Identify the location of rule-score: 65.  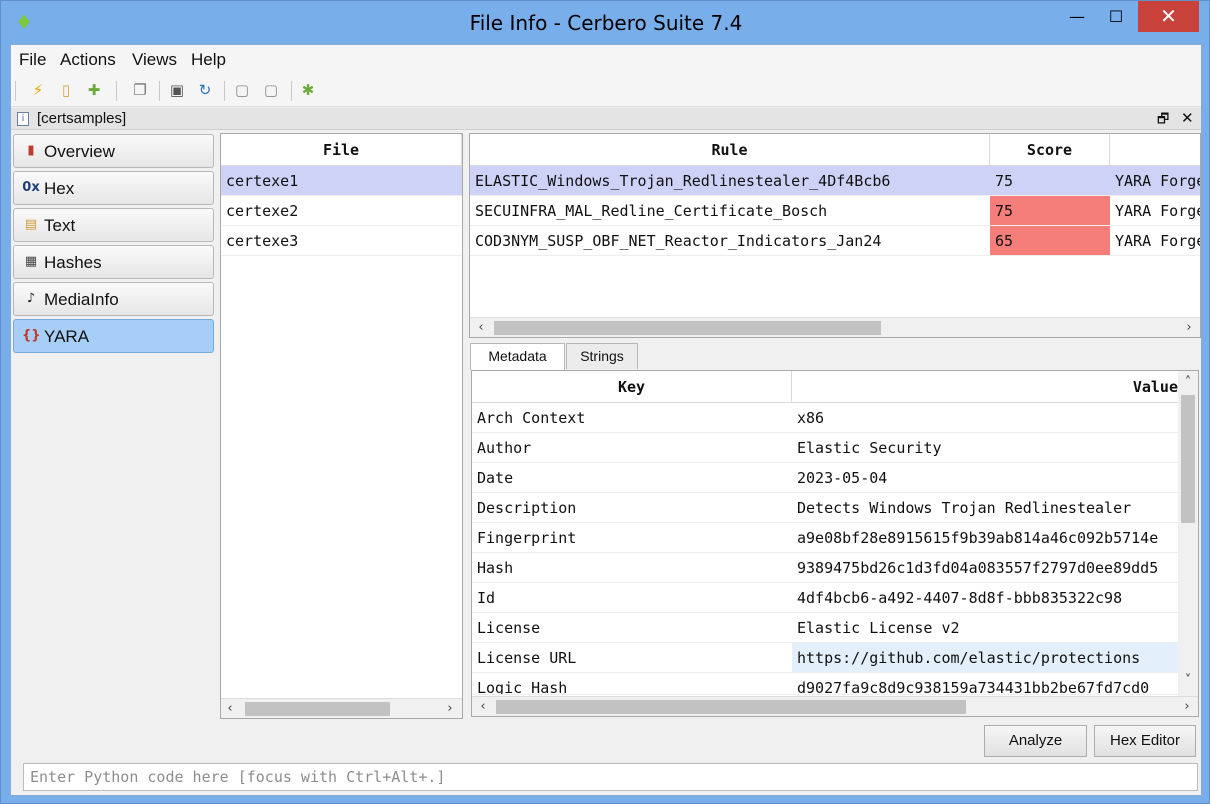
(1050, 240).